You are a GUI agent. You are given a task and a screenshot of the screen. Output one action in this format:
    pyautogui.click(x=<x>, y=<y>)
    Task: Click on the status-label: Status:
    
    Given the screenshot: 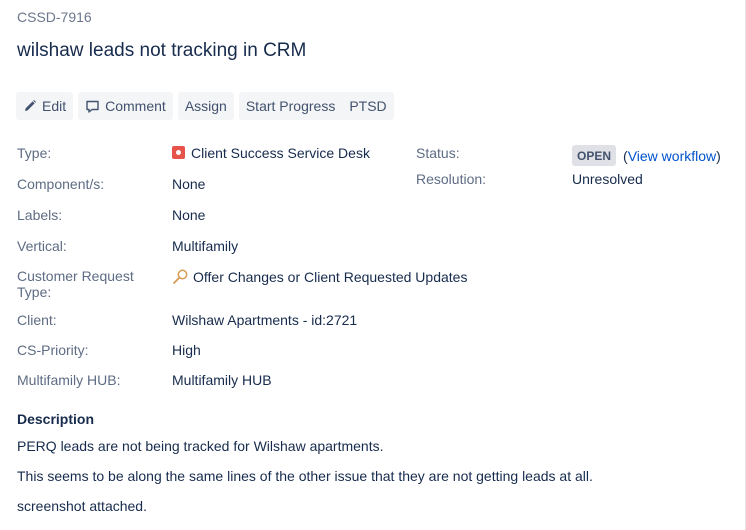 What is the action you would take?
    pyautogui.click(x=438, y=153)
    